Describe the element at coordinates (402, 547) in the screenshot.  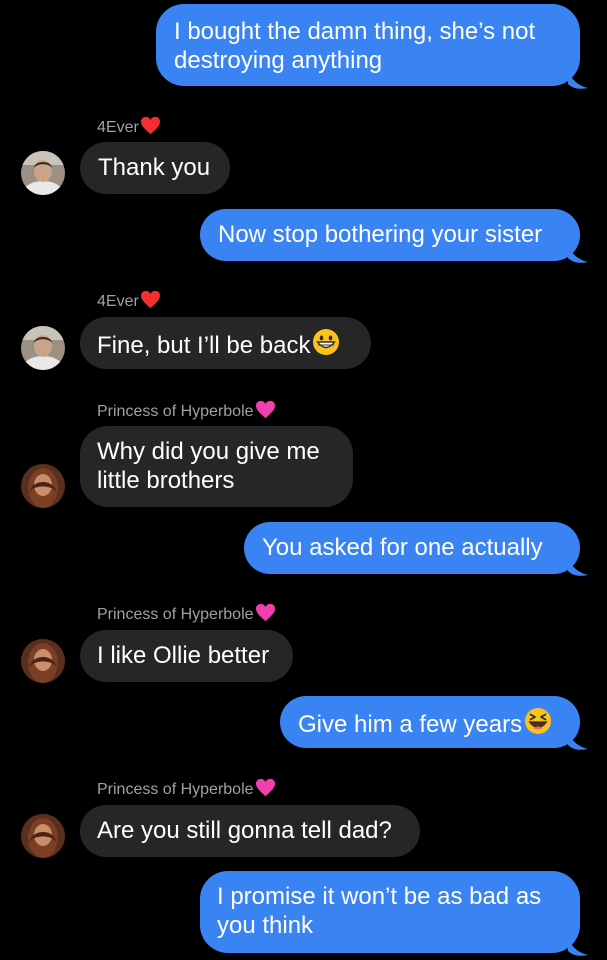
I see `message-text-line: You asked for one actually` at that location.